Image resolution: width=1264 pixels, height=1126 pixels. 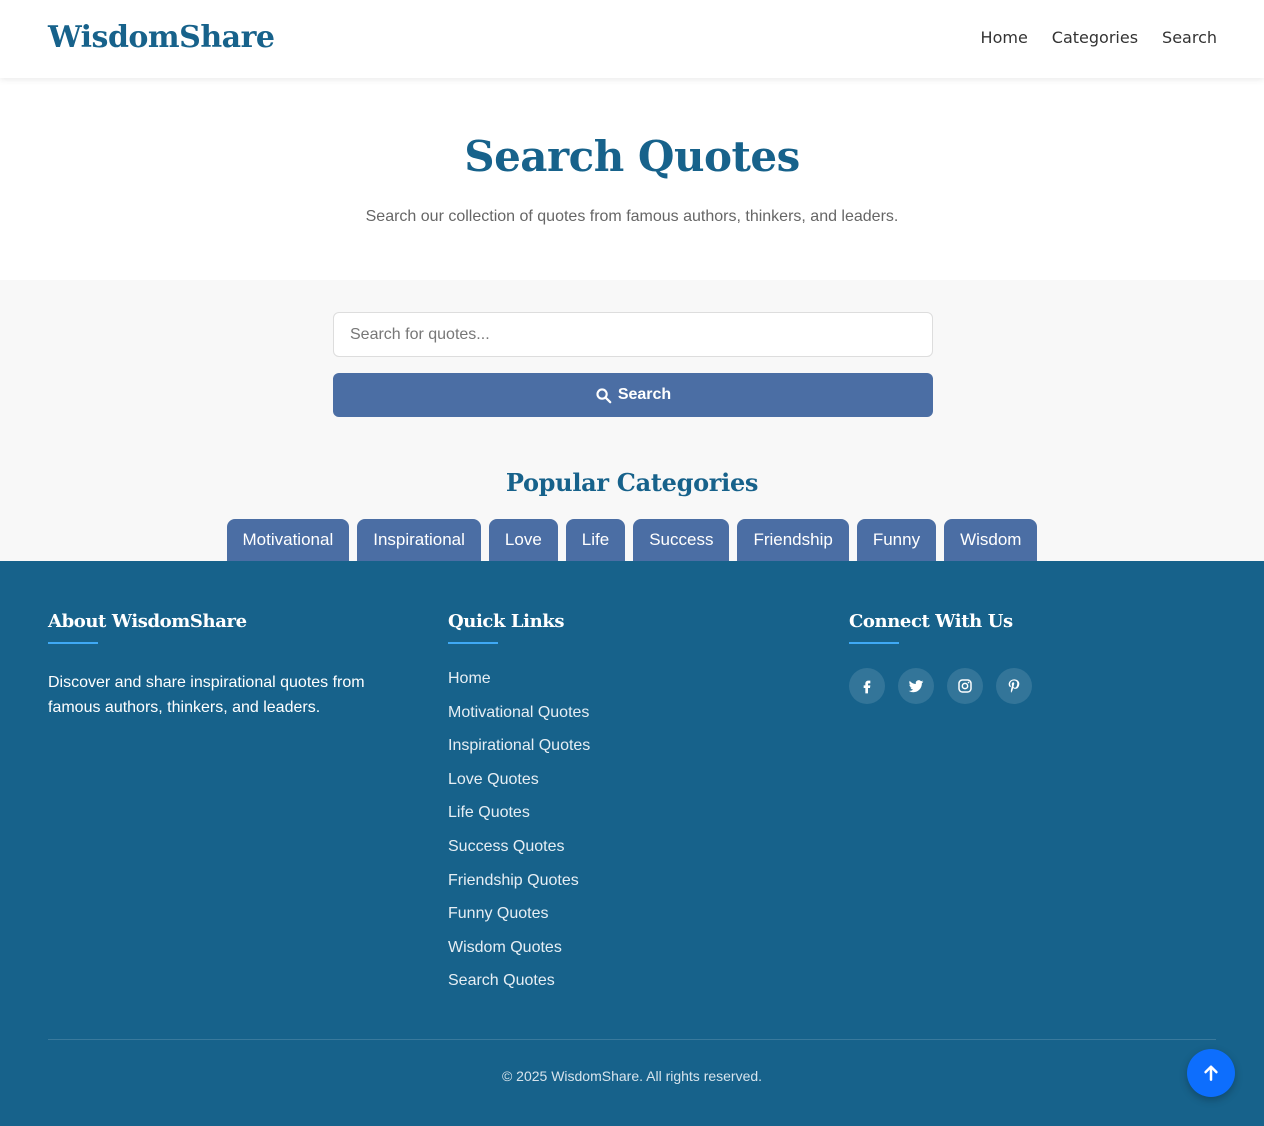 I want to click on footer-link-funny: Funny Quotes, so click(x=498, y=913).